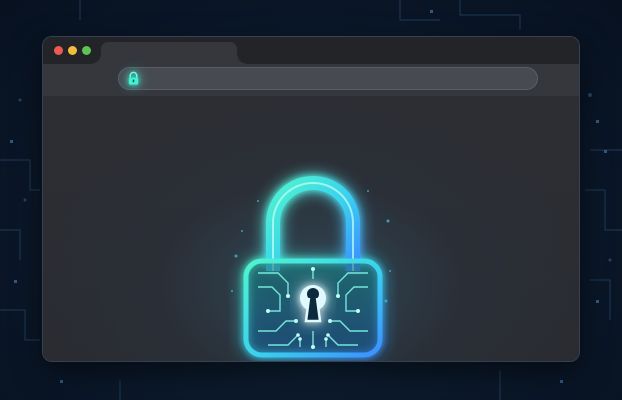 Image resolution: width=622 pixels, height=400 pixels. I want to click on padlock-icon, so click(133, 78).